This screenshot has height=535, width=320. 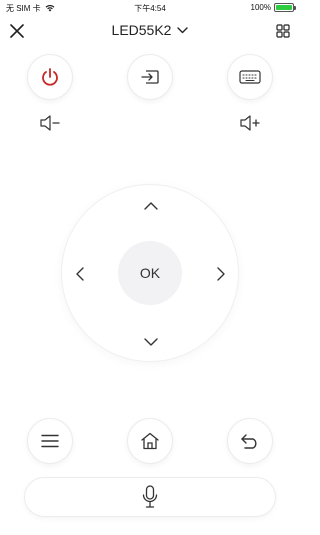 I want to click on status-right: 100%, so click(x=273, y=7).